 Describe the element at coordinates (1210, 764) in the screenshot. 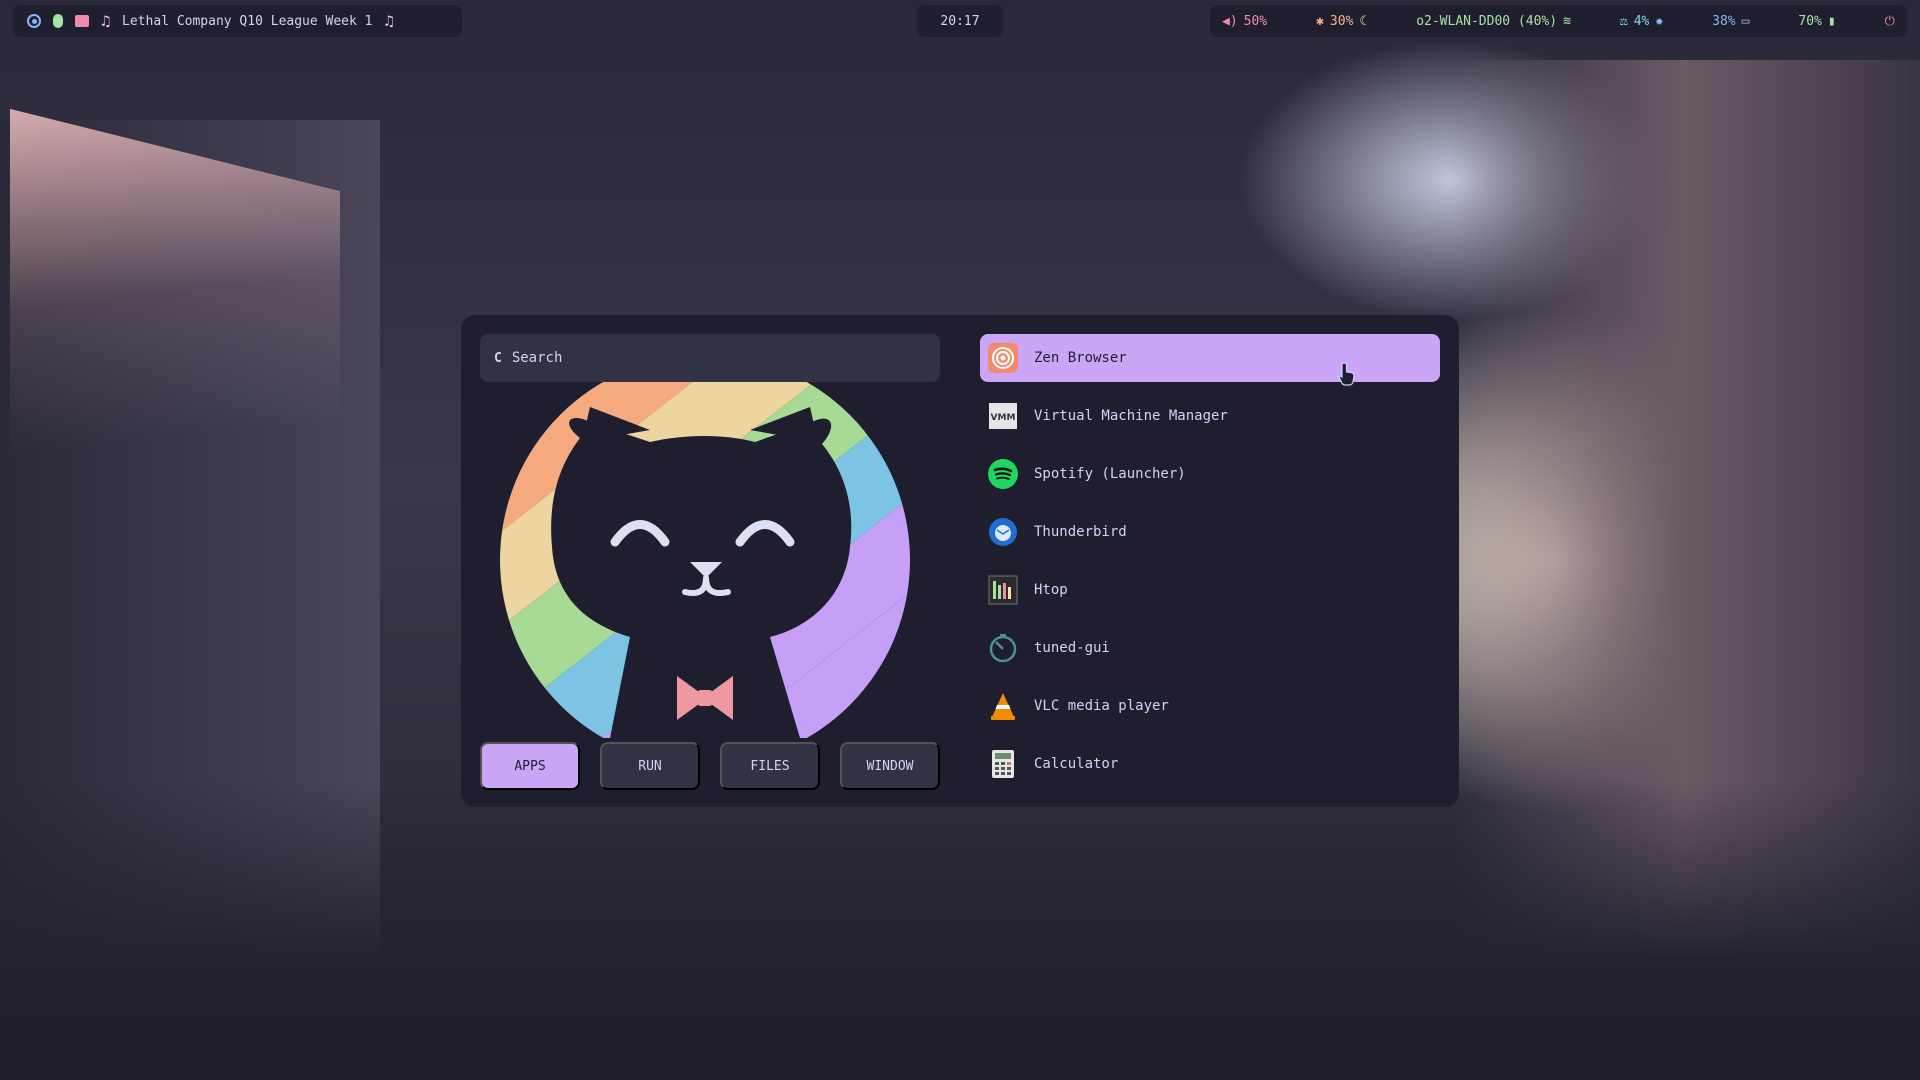

I see `app-item-calculator: Calculator` at that location.